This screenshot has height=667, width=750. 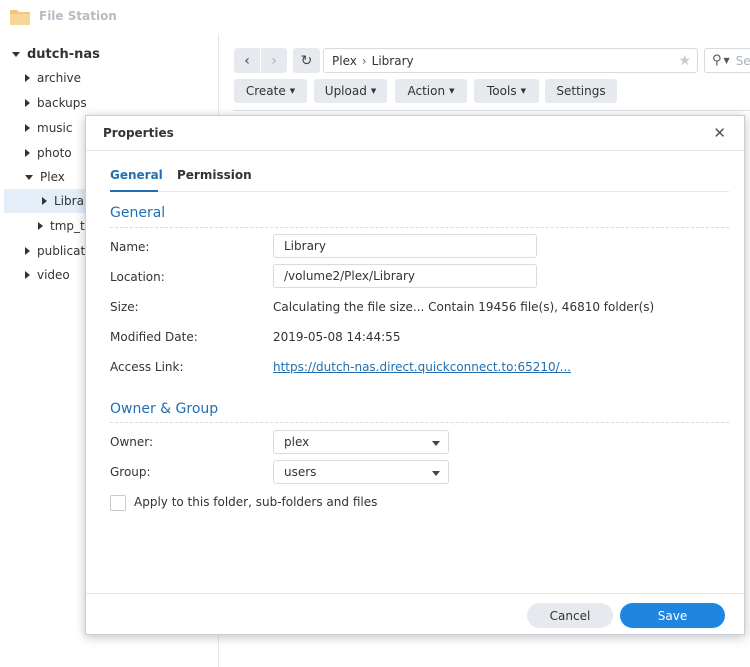 I want to click on active-tab-indicator, so click(x=134, y=191).